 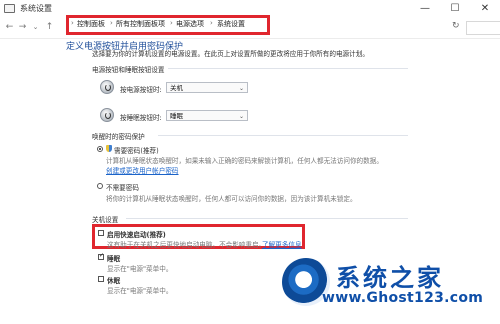 I want to click on hibernate-menu-checkbox, so click(x=101, y=279).